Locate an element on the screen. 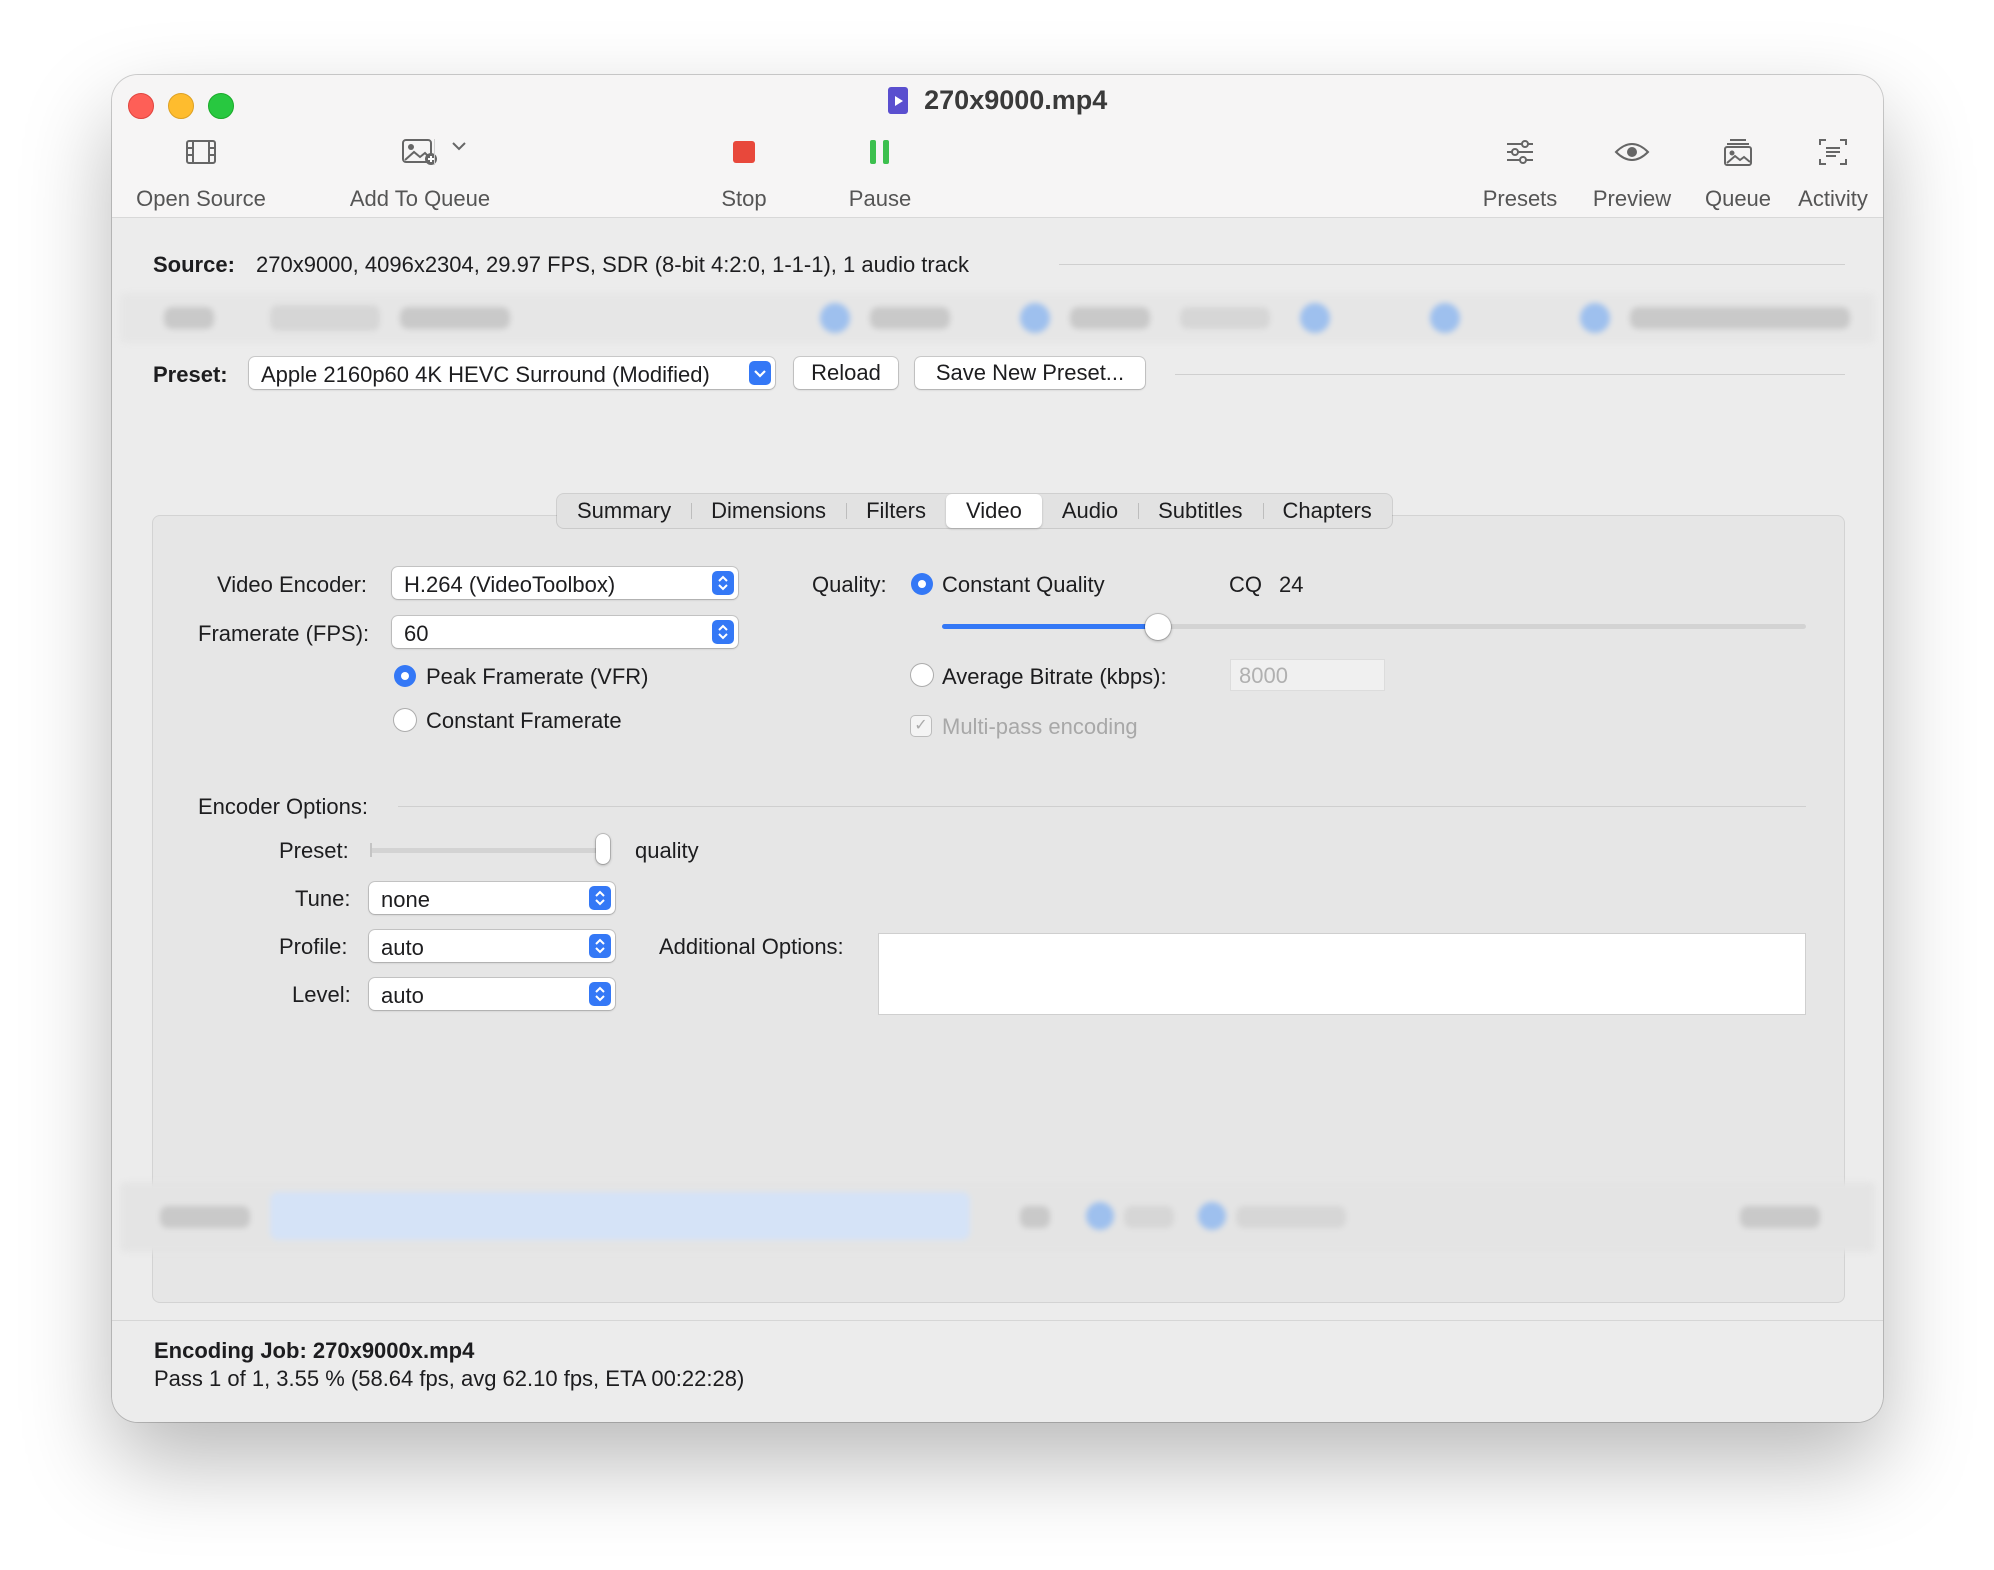 The width and height of the screenshot is (1994, 1570). encoder-preset-value: quality is located at coordinates (667, 850).